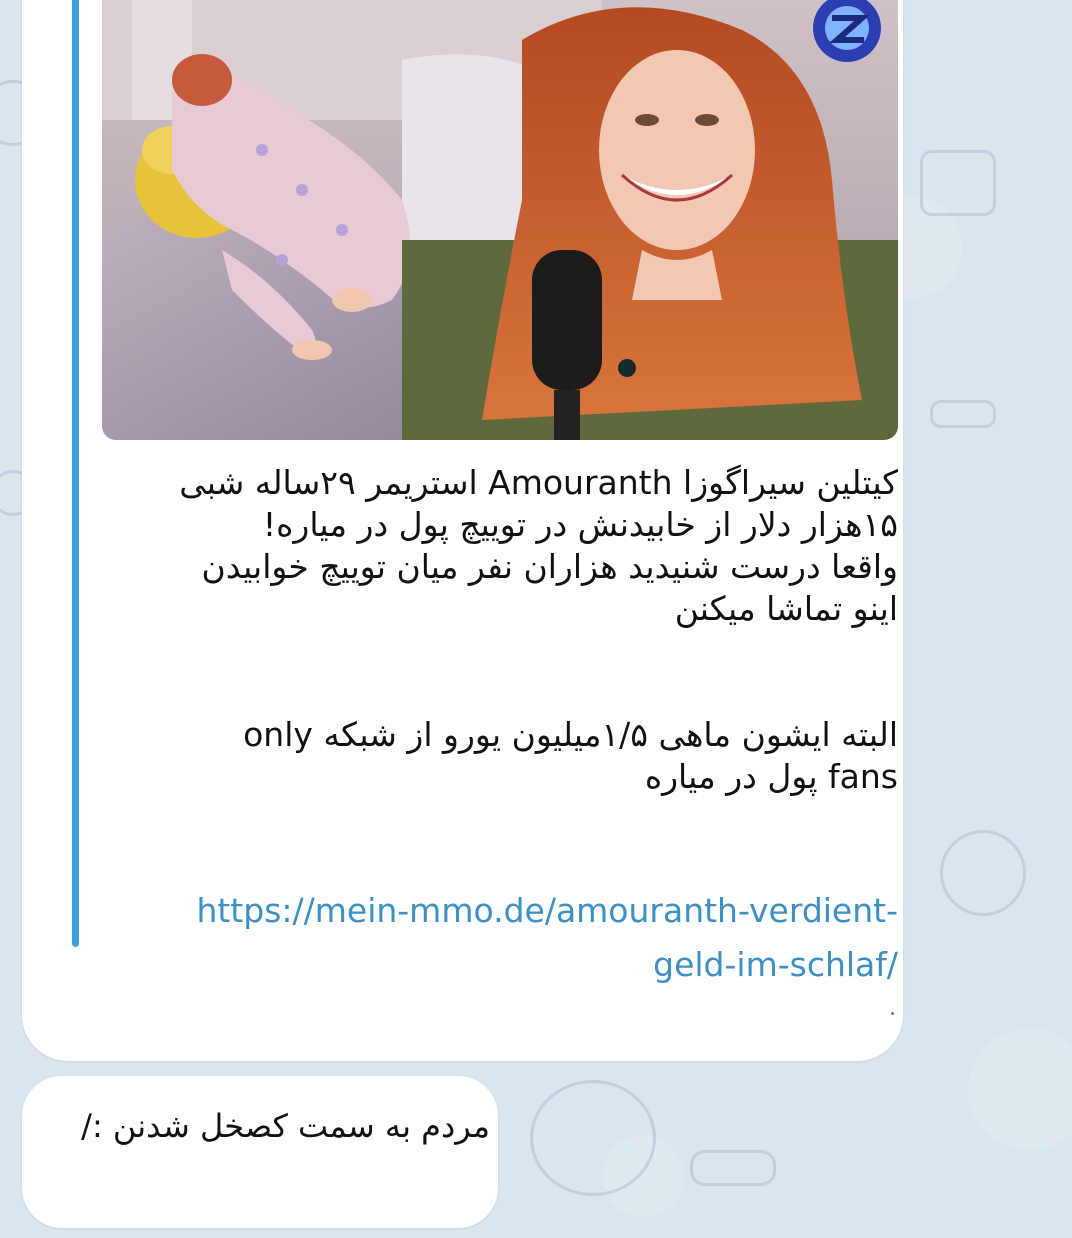 This screenshot has height=1238, width=1072. I want to click on wallpaper-halo-icon, so click(733, 1168).